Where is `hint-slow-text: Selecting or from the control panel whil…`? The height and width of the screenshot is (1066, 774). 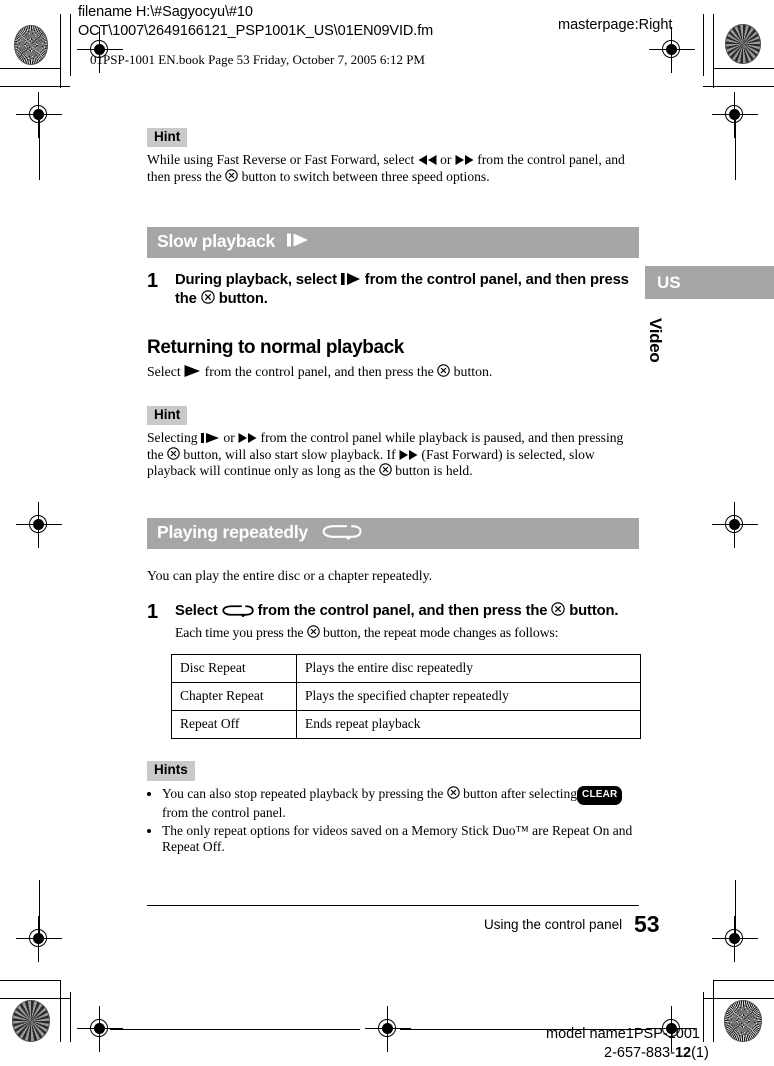 hint-slow-text: Selecting or from the control panel whil… is located at coordinates (393, 455).